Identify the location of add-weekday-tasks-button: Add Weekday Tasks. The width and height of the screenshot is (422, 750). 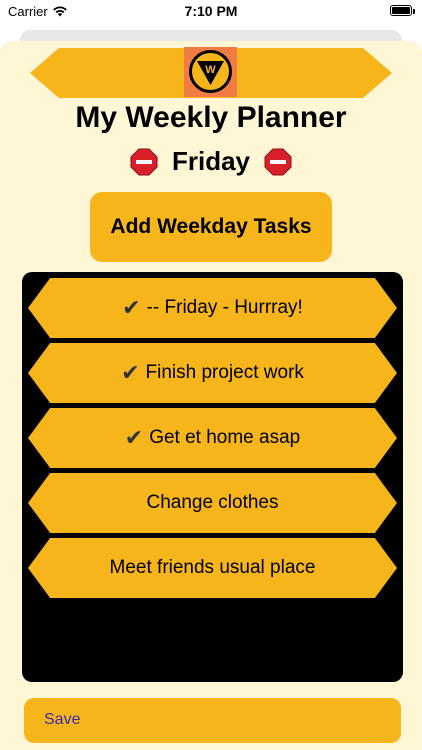
(211, 227).